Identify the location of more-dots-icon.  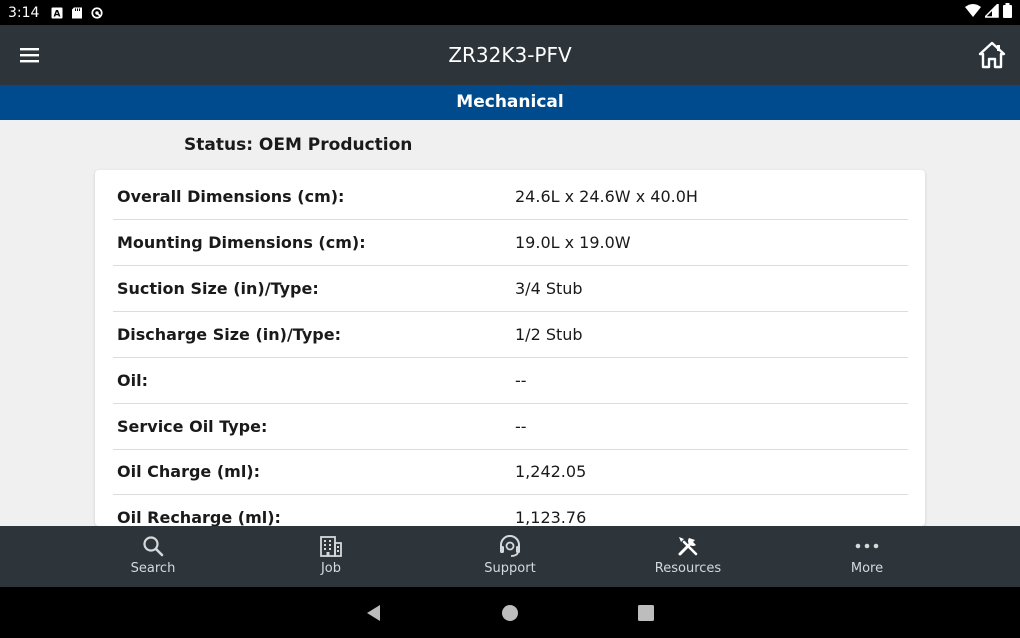
(867, 546).